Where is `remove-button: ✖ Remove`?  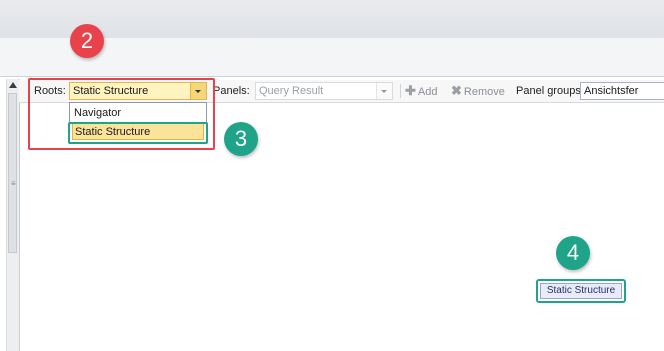 remove-button: ✖ Remove is located at coordinates (478, 91).